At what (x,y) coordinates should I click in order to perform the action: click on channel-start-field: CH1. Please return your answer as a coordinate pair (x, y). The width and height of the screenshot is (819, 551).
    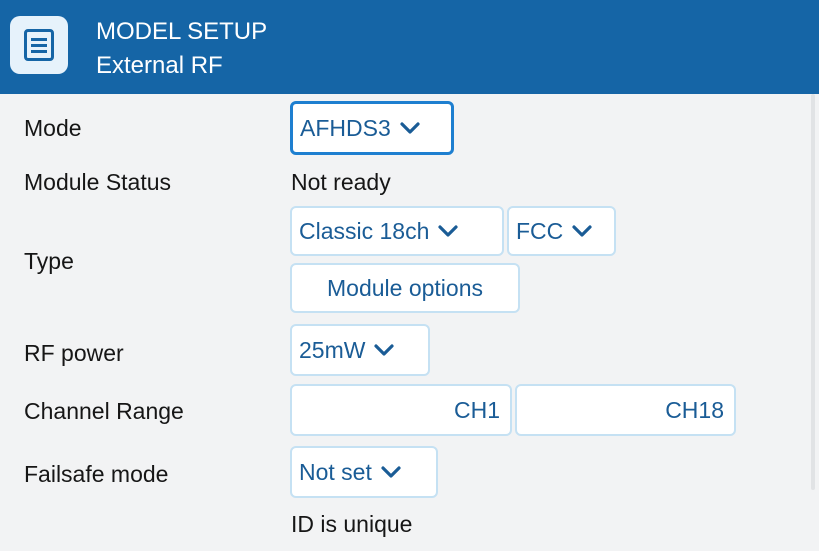
    Looking at the image, I should click on (401, 410).